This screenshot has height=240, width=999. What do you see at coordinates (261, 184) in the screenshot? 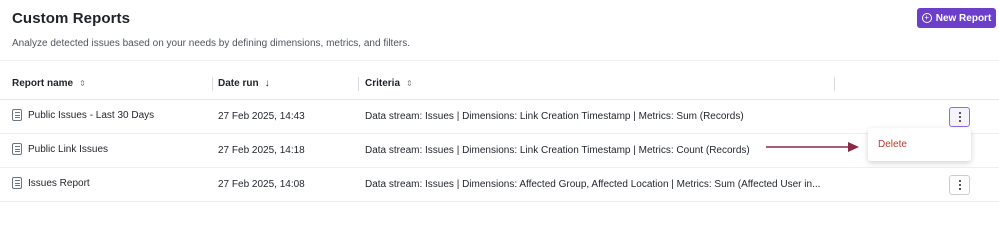
I see `date-run-cell: 27 Feb 2025, 14:08` at bounding box center [261, 184].